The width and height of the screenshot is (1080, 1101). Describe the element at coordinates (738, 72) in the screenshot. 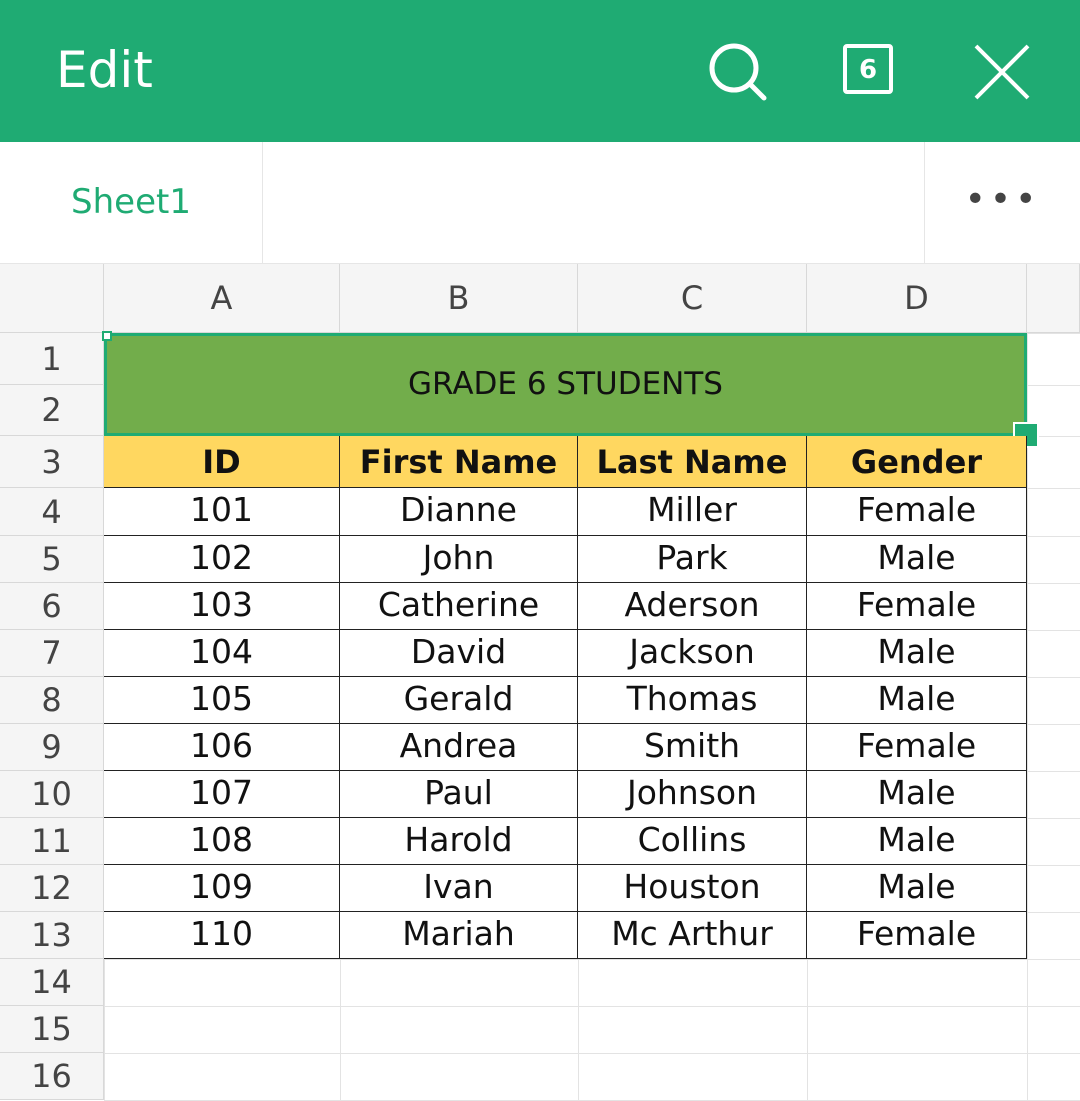

I see `search-icon` at that location.